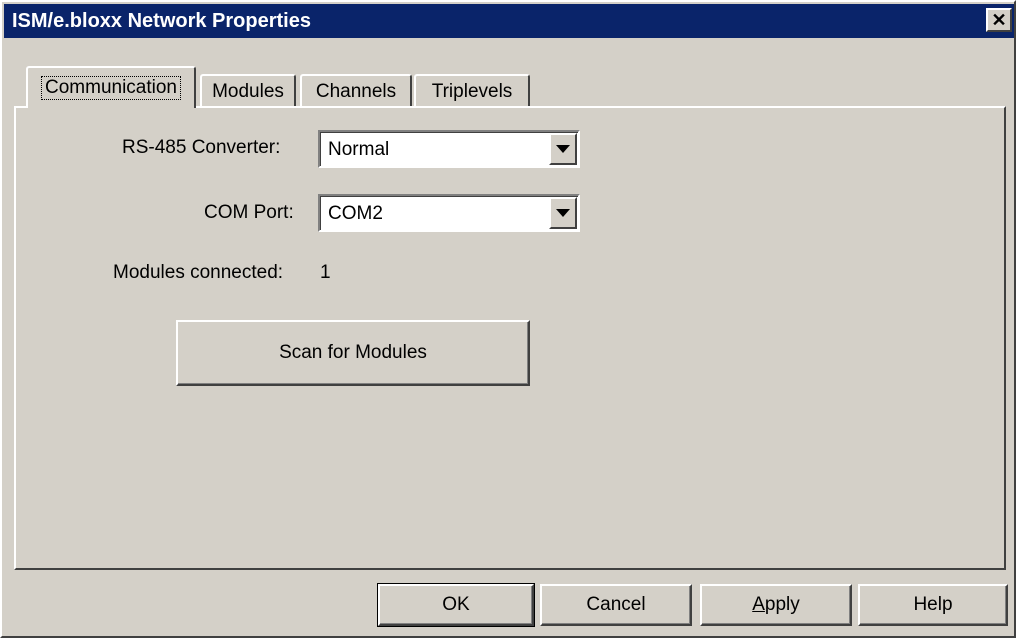 The height and width of the screenshot is (638, 1016). I want to click on scan-for-modules-label: Scan for Modules, so click(353, 352).